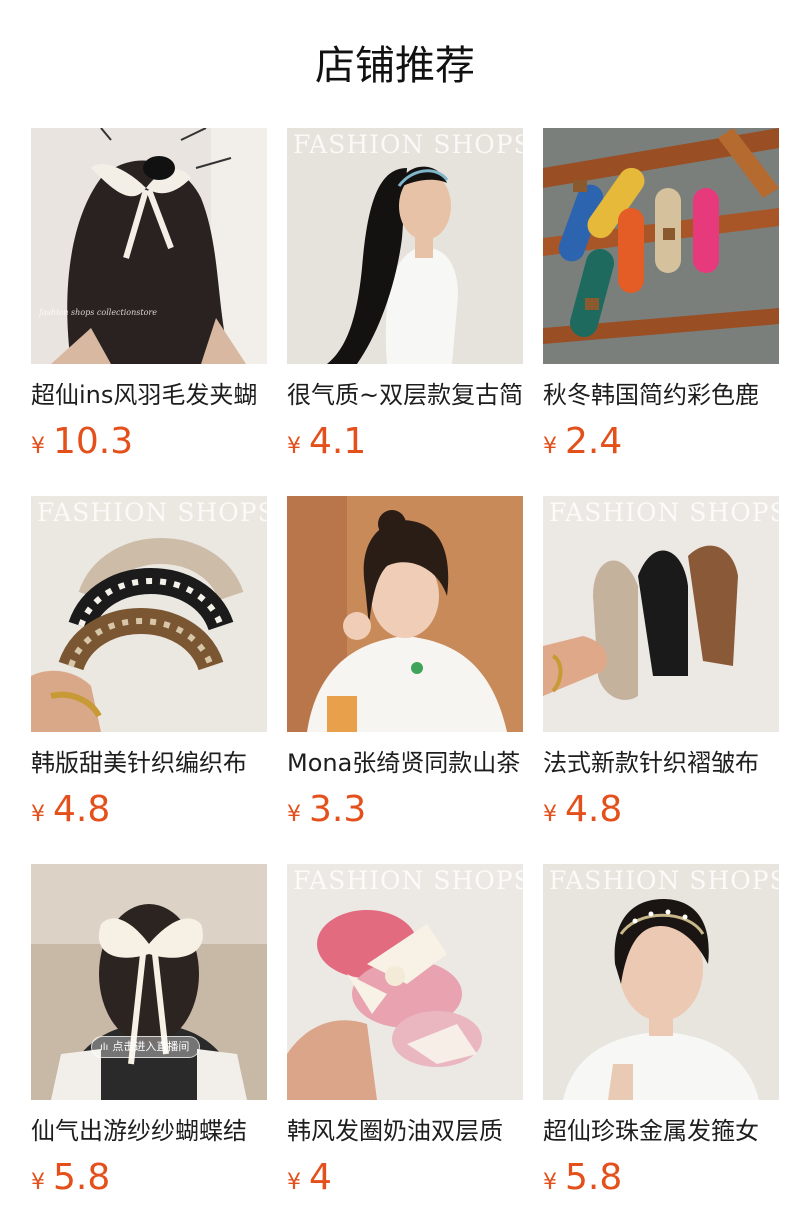 The height and width of the screenshot is (1232, 790). Describe the element at coordinates (405, 1131) in the screenshot. I see `product-name: 韩风发圈奶油双层质` at that location.